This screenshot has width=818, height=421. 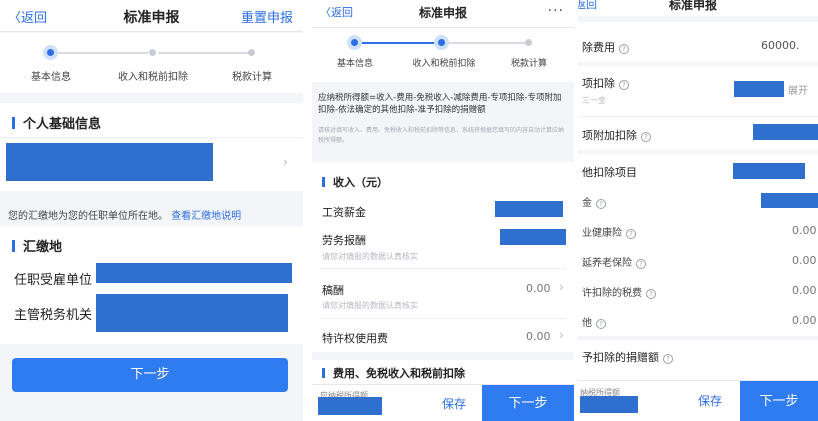 What do you see at coordinates (594, 100) in the screenshot?
I see `special-deduction-sub: 三一金` at bounding box center [594, 100].